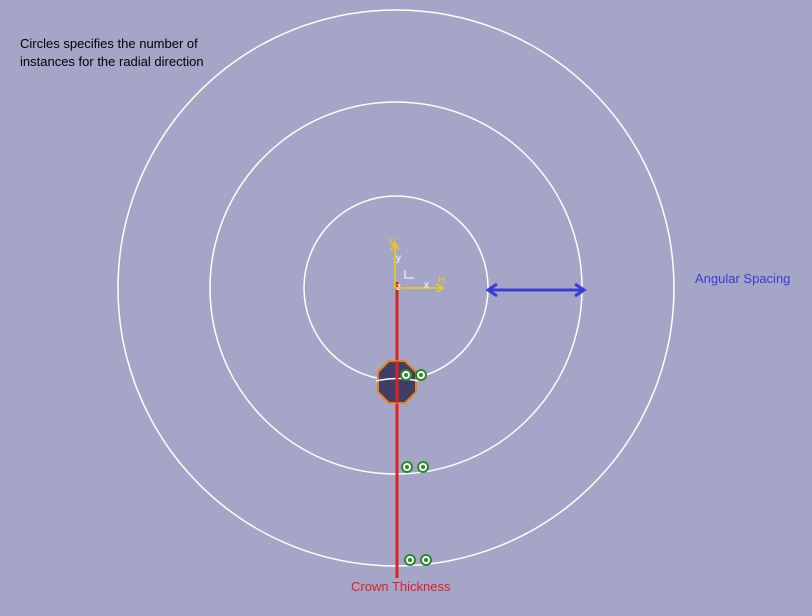 The height and width of the screenshot is (616, 812). Describe the element at coordinates (417, 265) in the screenshot. I see `axis-triad: V y x H z` at that location.